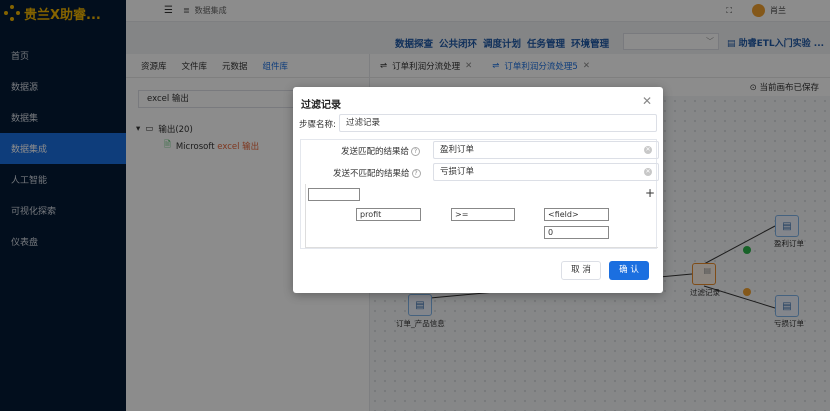 The height and width of the screenshot is (411, 830). Describe the element at coordinates (457, 172) in the screenshot. I see `nomatch-target-value: 亏损订单` at that location.